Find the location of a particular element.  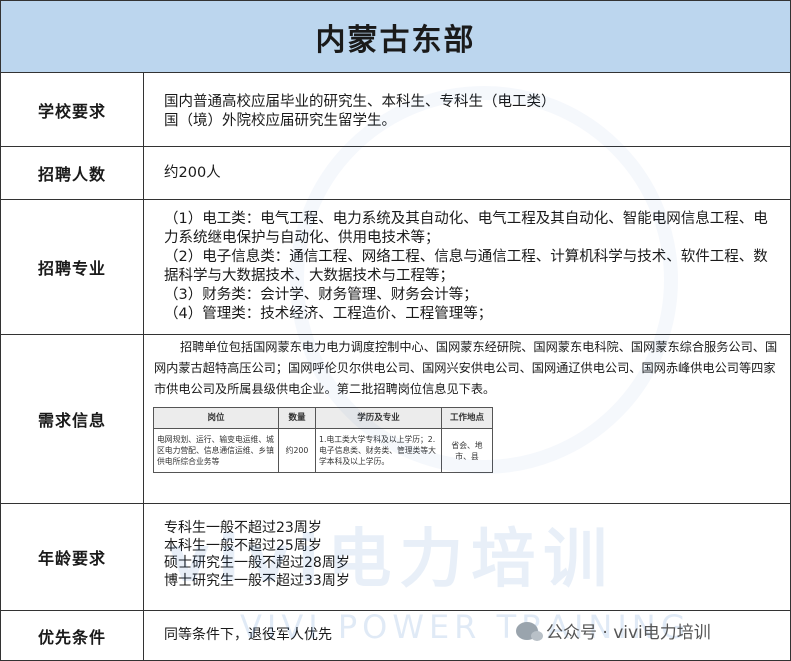

wechat-icon is located at coordinates (529, 631).